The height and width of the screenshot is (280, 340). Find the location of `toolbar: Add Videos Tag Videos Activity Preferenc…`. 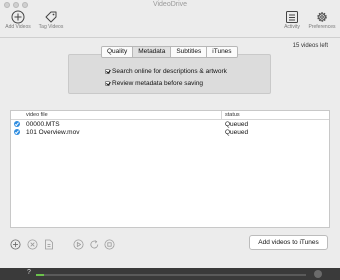

toolbar: Add Videos Tag Videos Activity Preferenc… is located at coordinates (170, 24).